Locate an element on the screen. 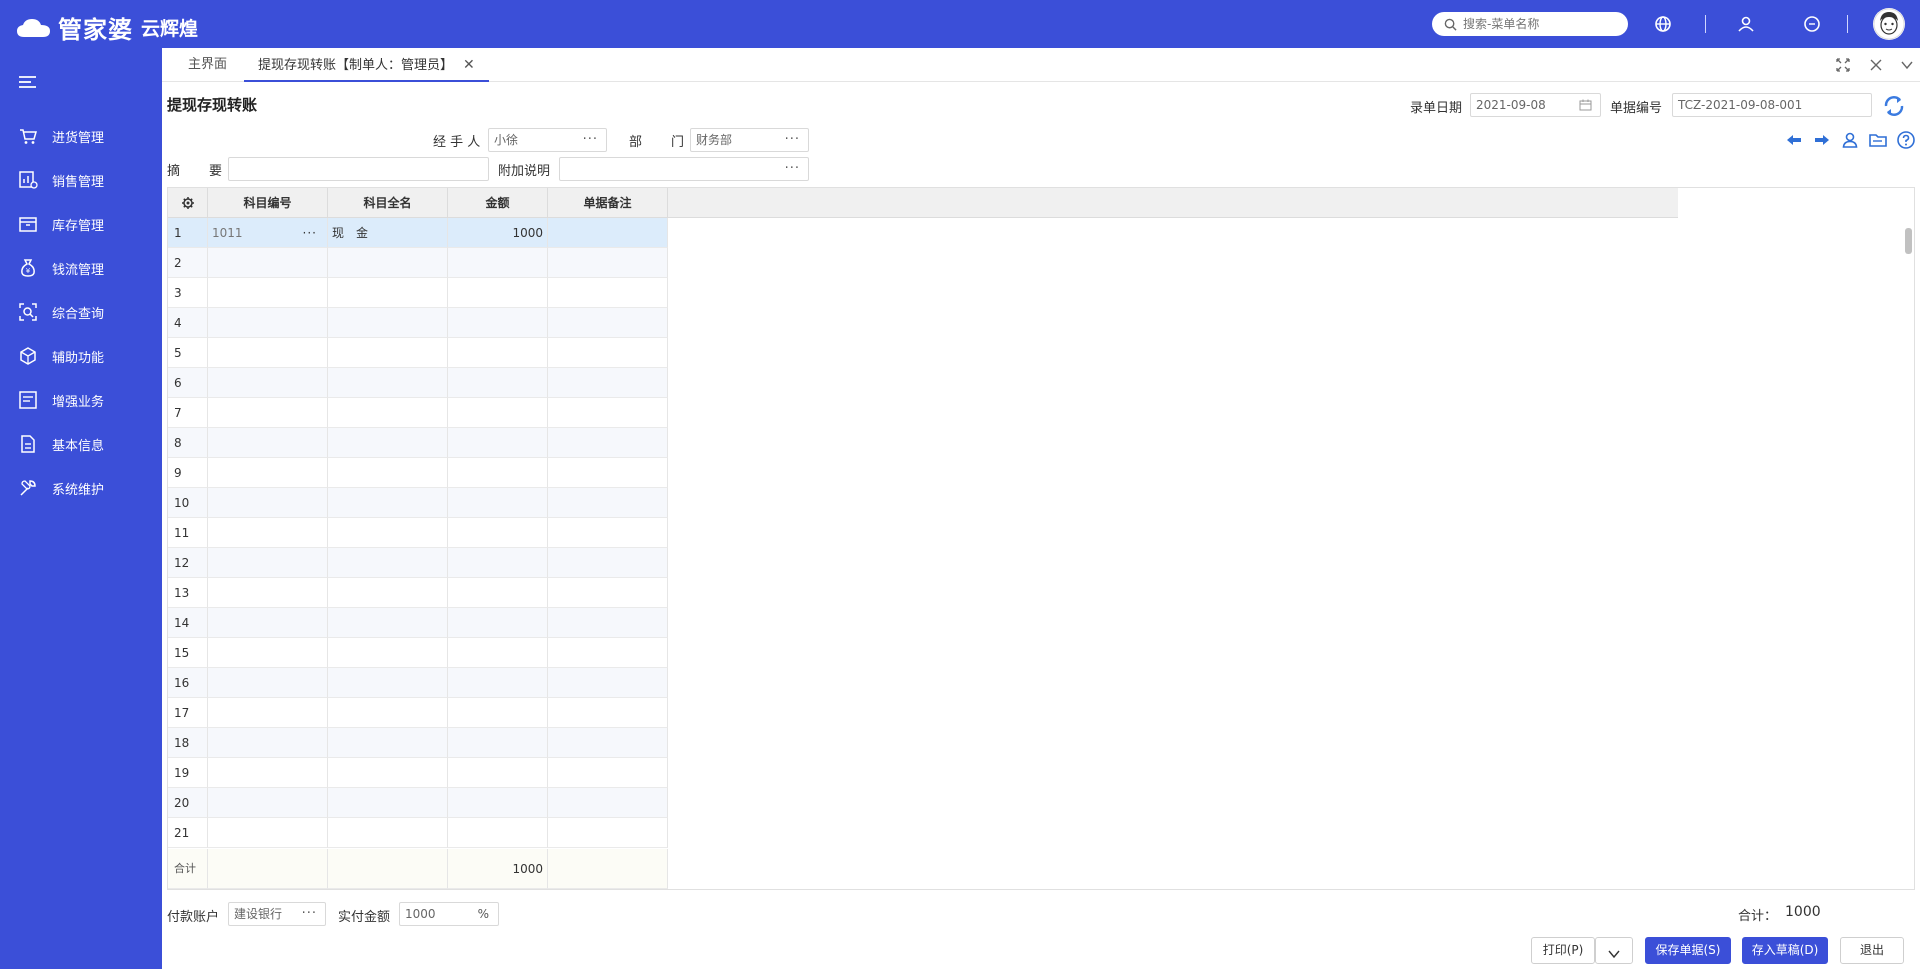 The image size is (1920, 969). table-row: 15 is located at coordinates (418, 653).